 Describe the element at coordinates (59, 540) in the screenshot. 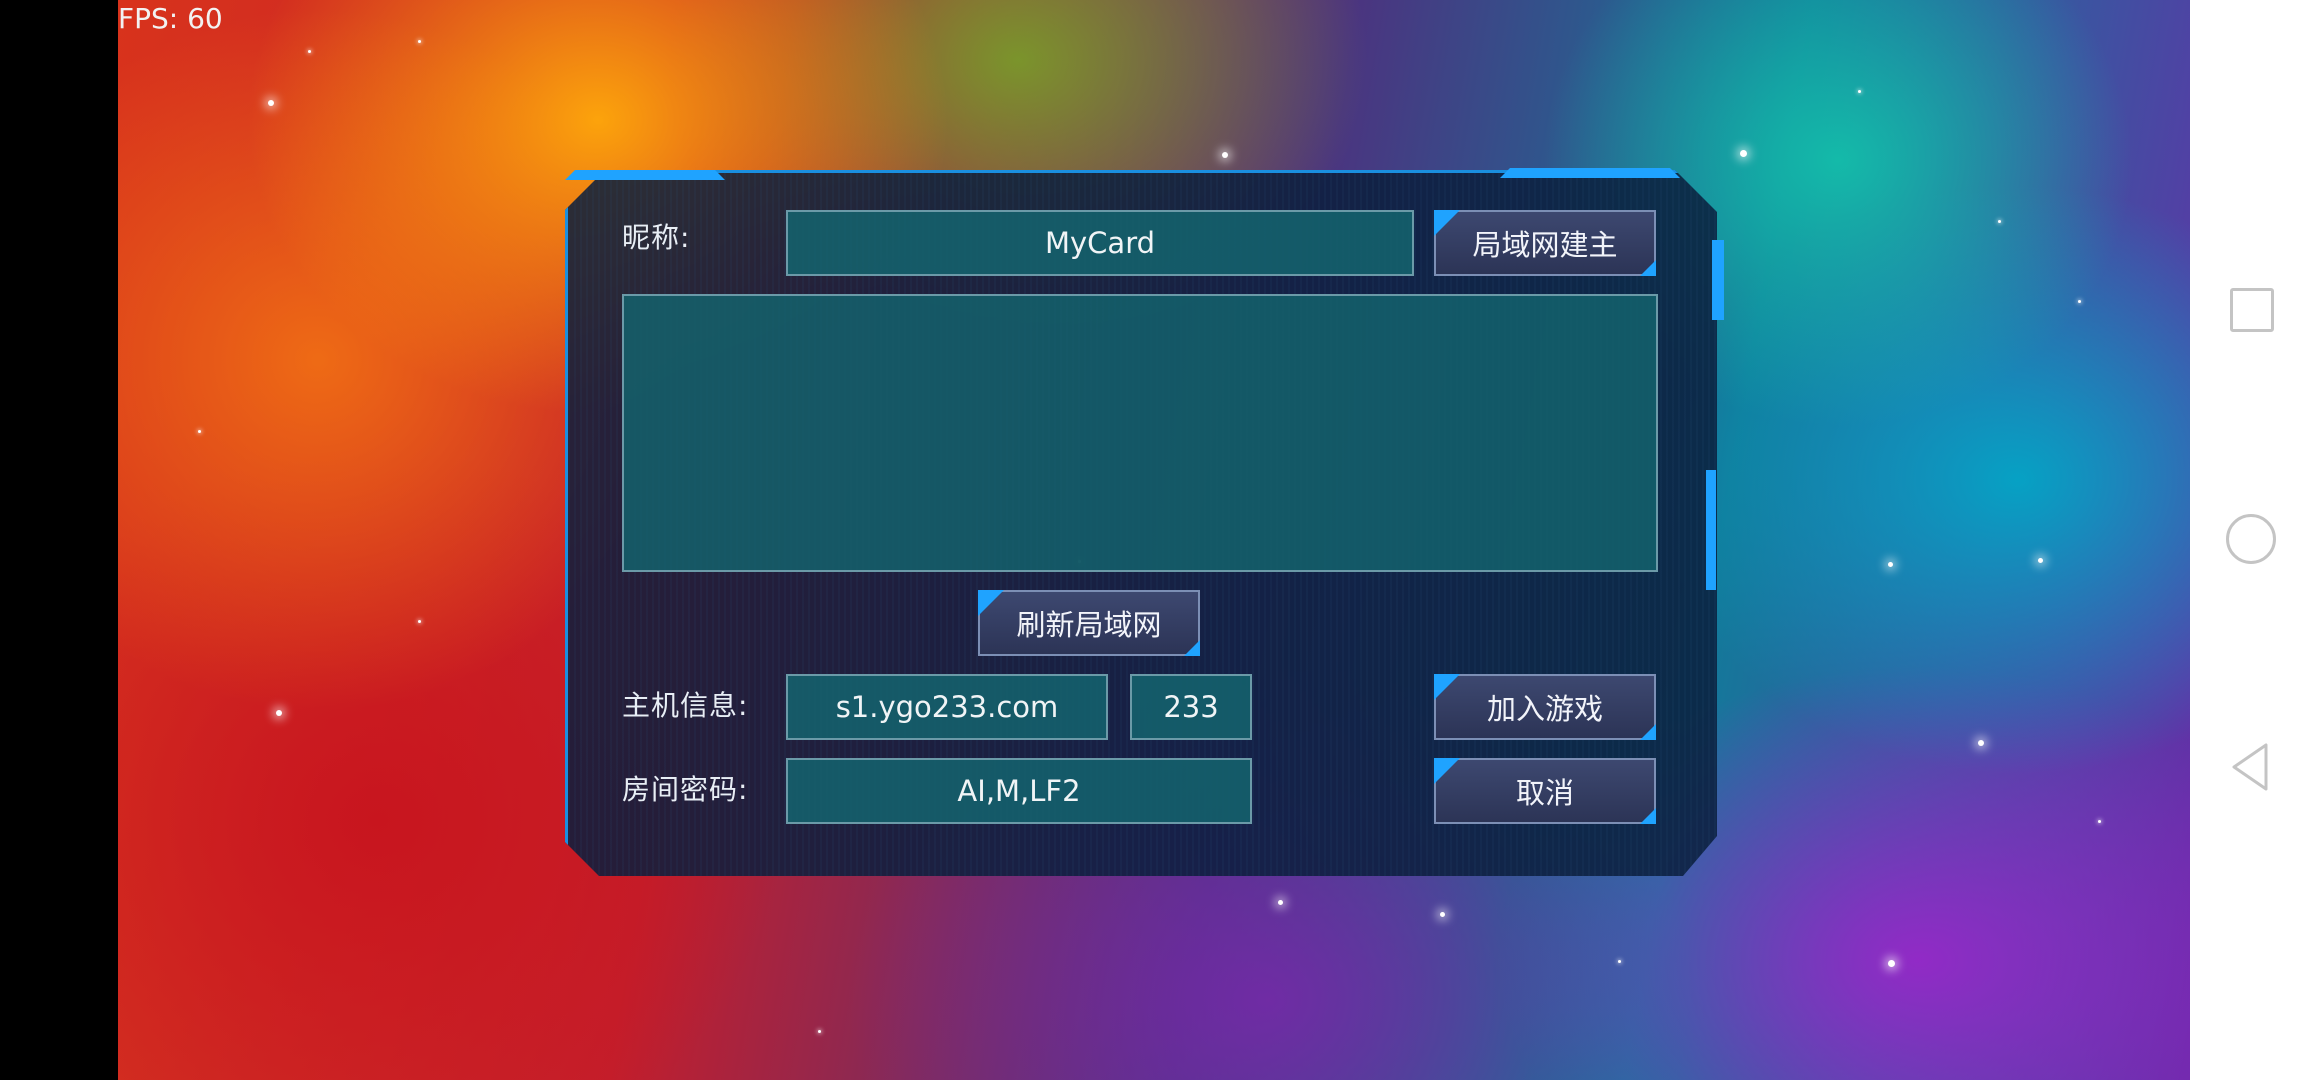

I see `left-black-bar` at that location.